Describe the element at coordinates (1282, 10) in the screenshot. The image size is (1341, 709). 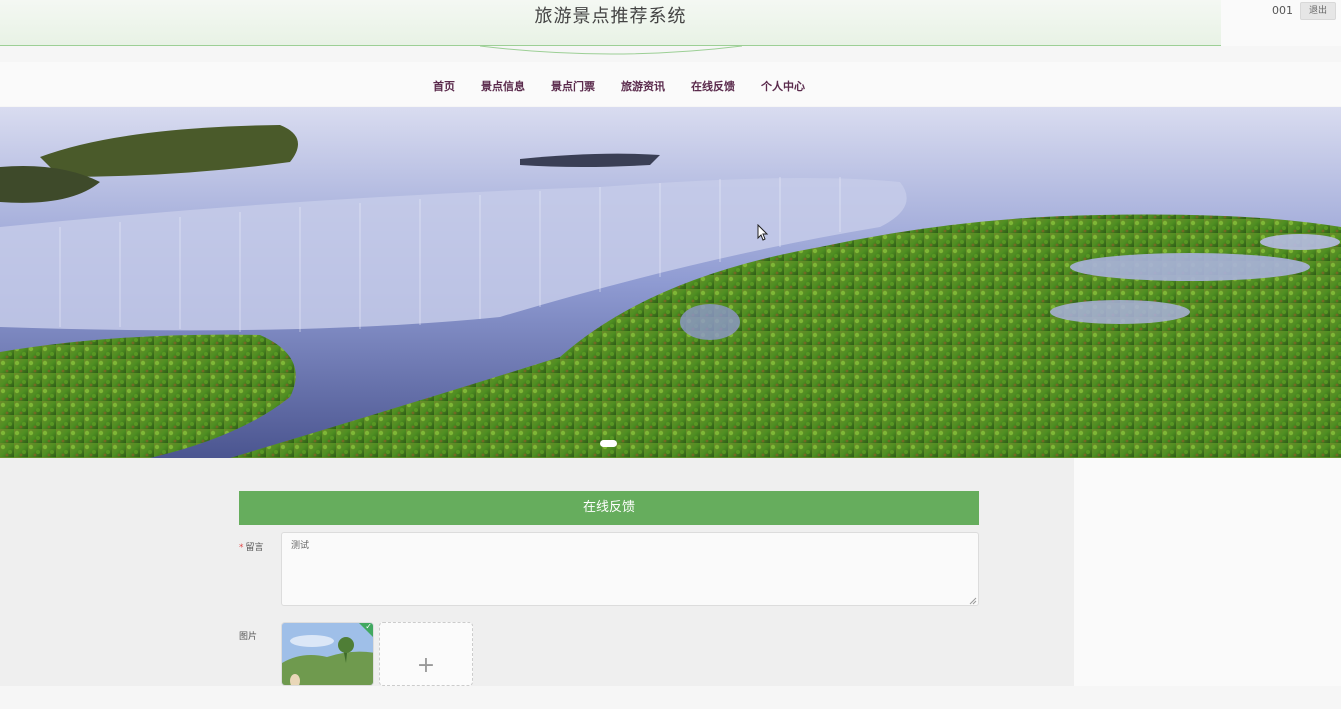
I see `username-text: 001` at that location.